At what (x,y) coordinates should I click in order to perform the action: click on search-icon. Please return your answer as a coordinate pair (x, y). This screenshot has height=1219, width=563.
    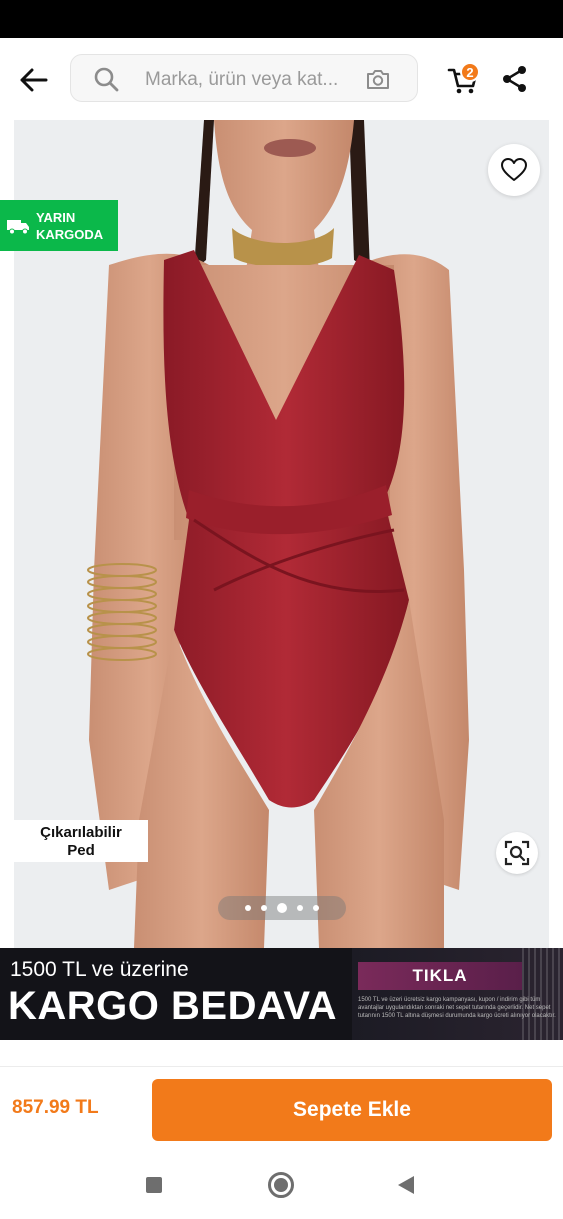
    Looking at the image, I should click on (106, 79).